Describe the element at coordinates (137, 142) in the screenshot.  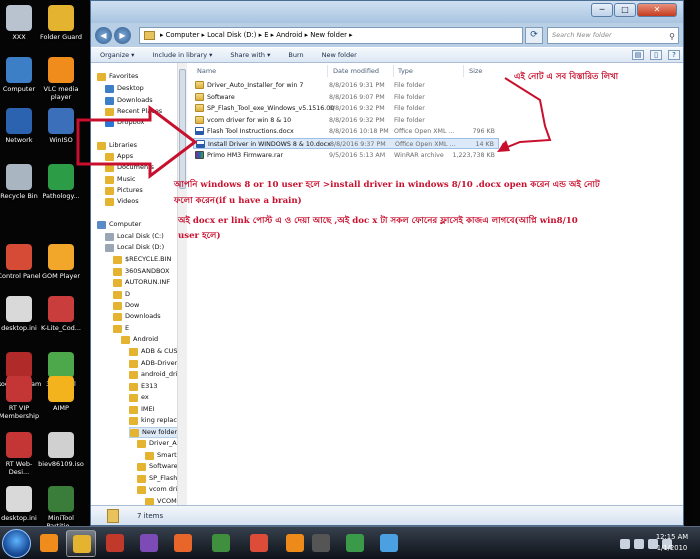
I see `big-arrow-outline` at that location.